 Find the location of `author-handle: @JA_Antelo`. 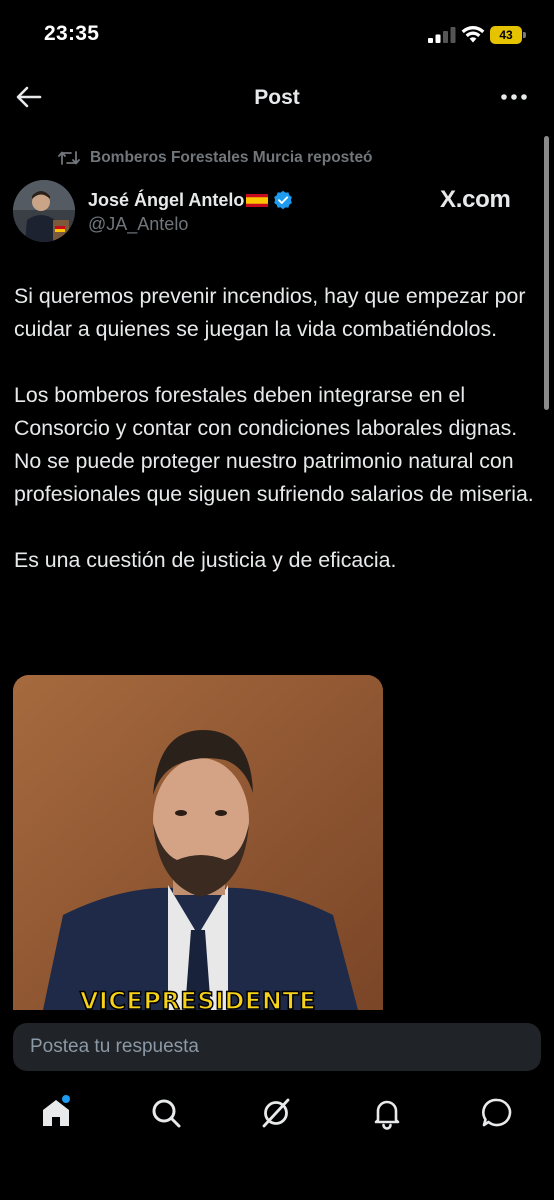

author-handle: @JA_Antelo is located at coordinates (138, 224).